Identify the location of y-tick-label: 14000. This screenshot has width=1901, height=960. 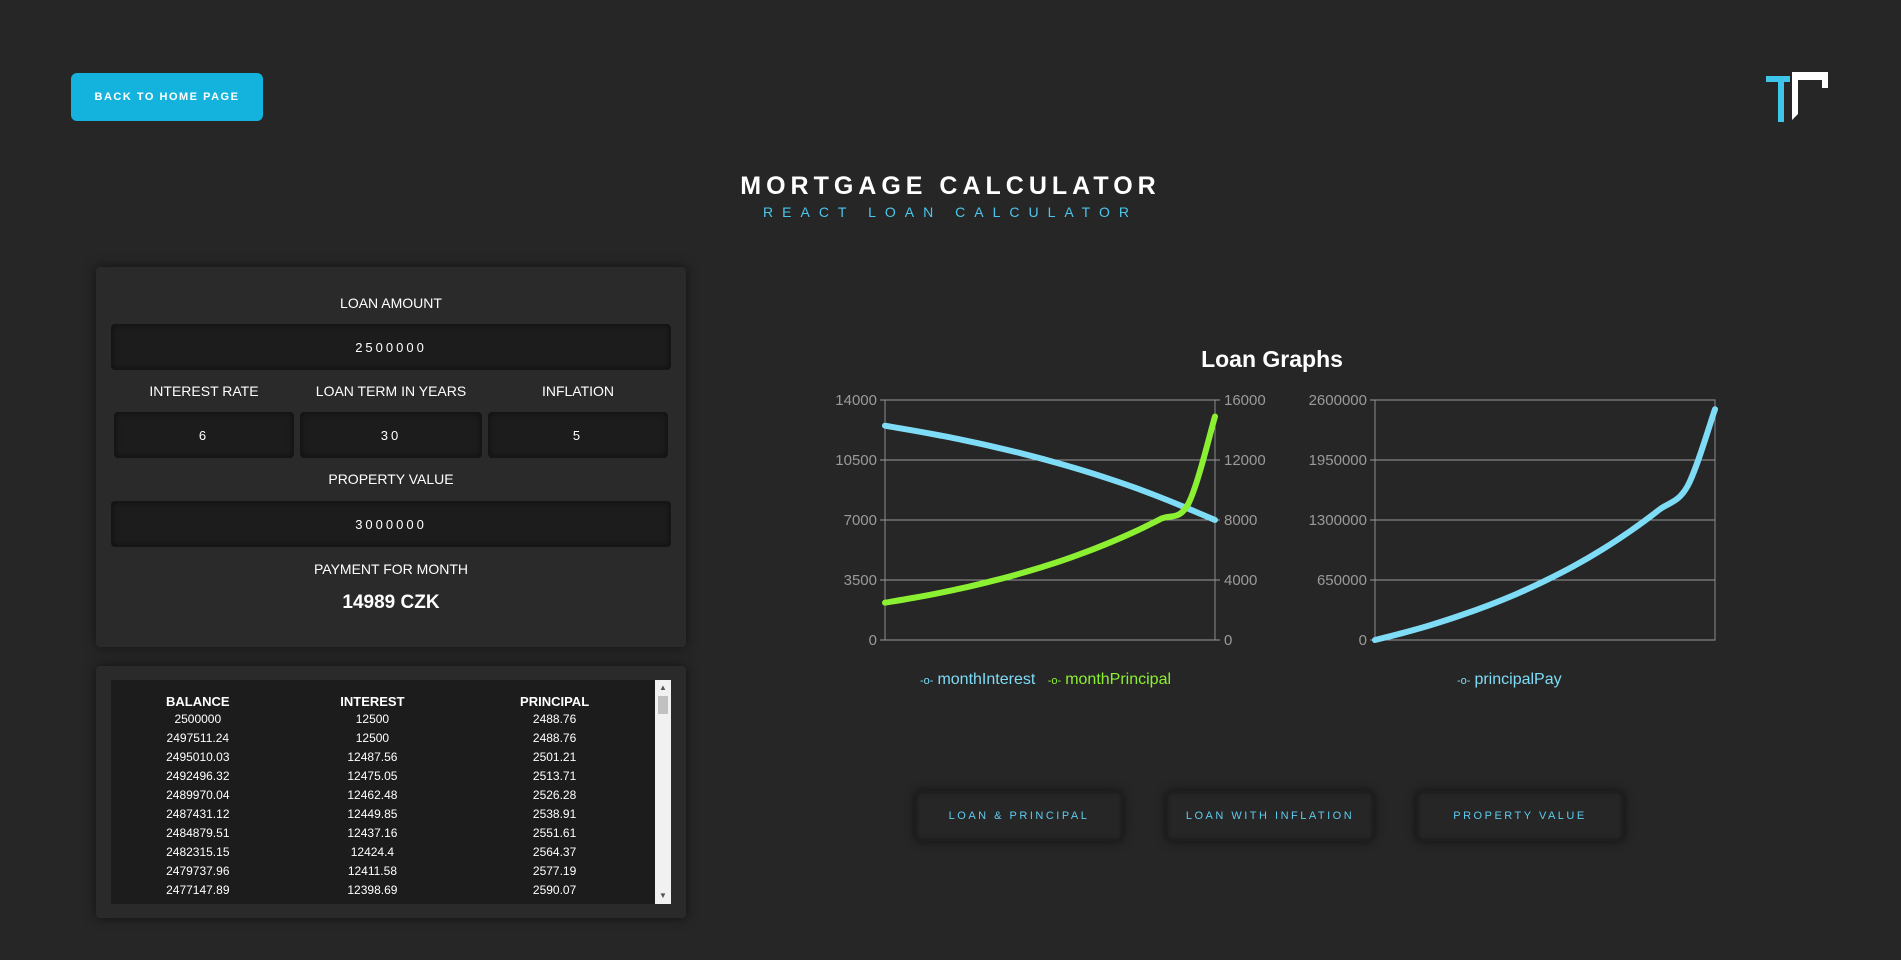
(856, 400).